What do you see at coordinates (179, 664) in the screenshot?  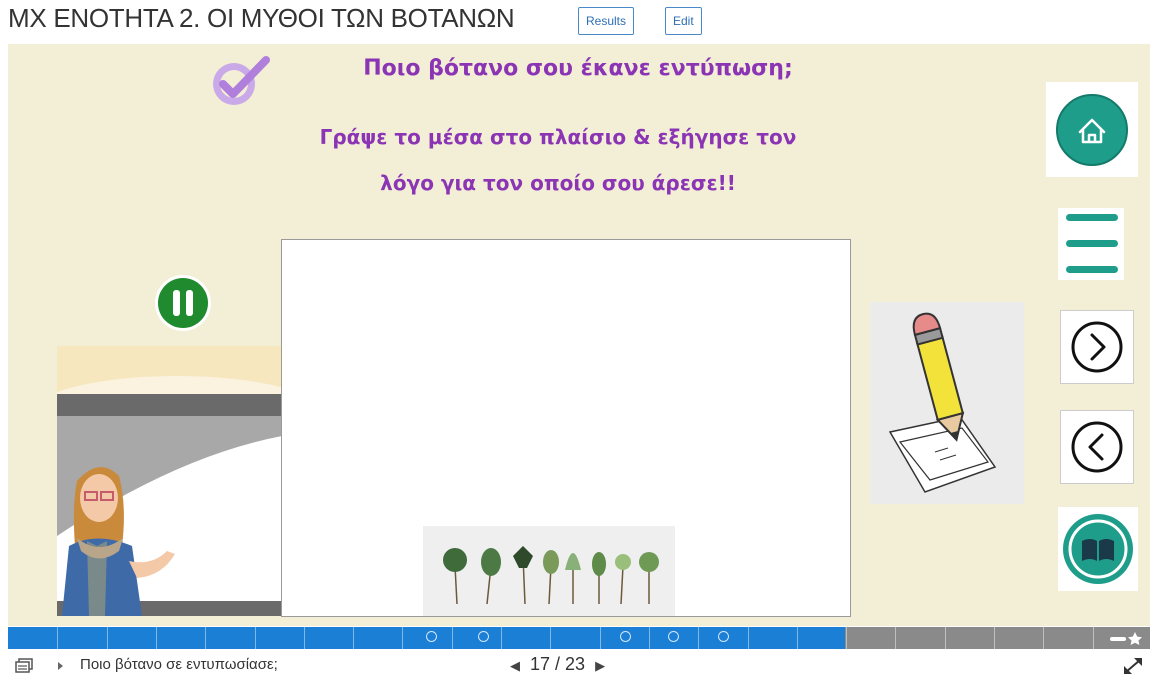 I see `current-slide-title: Ποιο βότανο σε εντυπωσίασε;` at bounding box center [179, 664].